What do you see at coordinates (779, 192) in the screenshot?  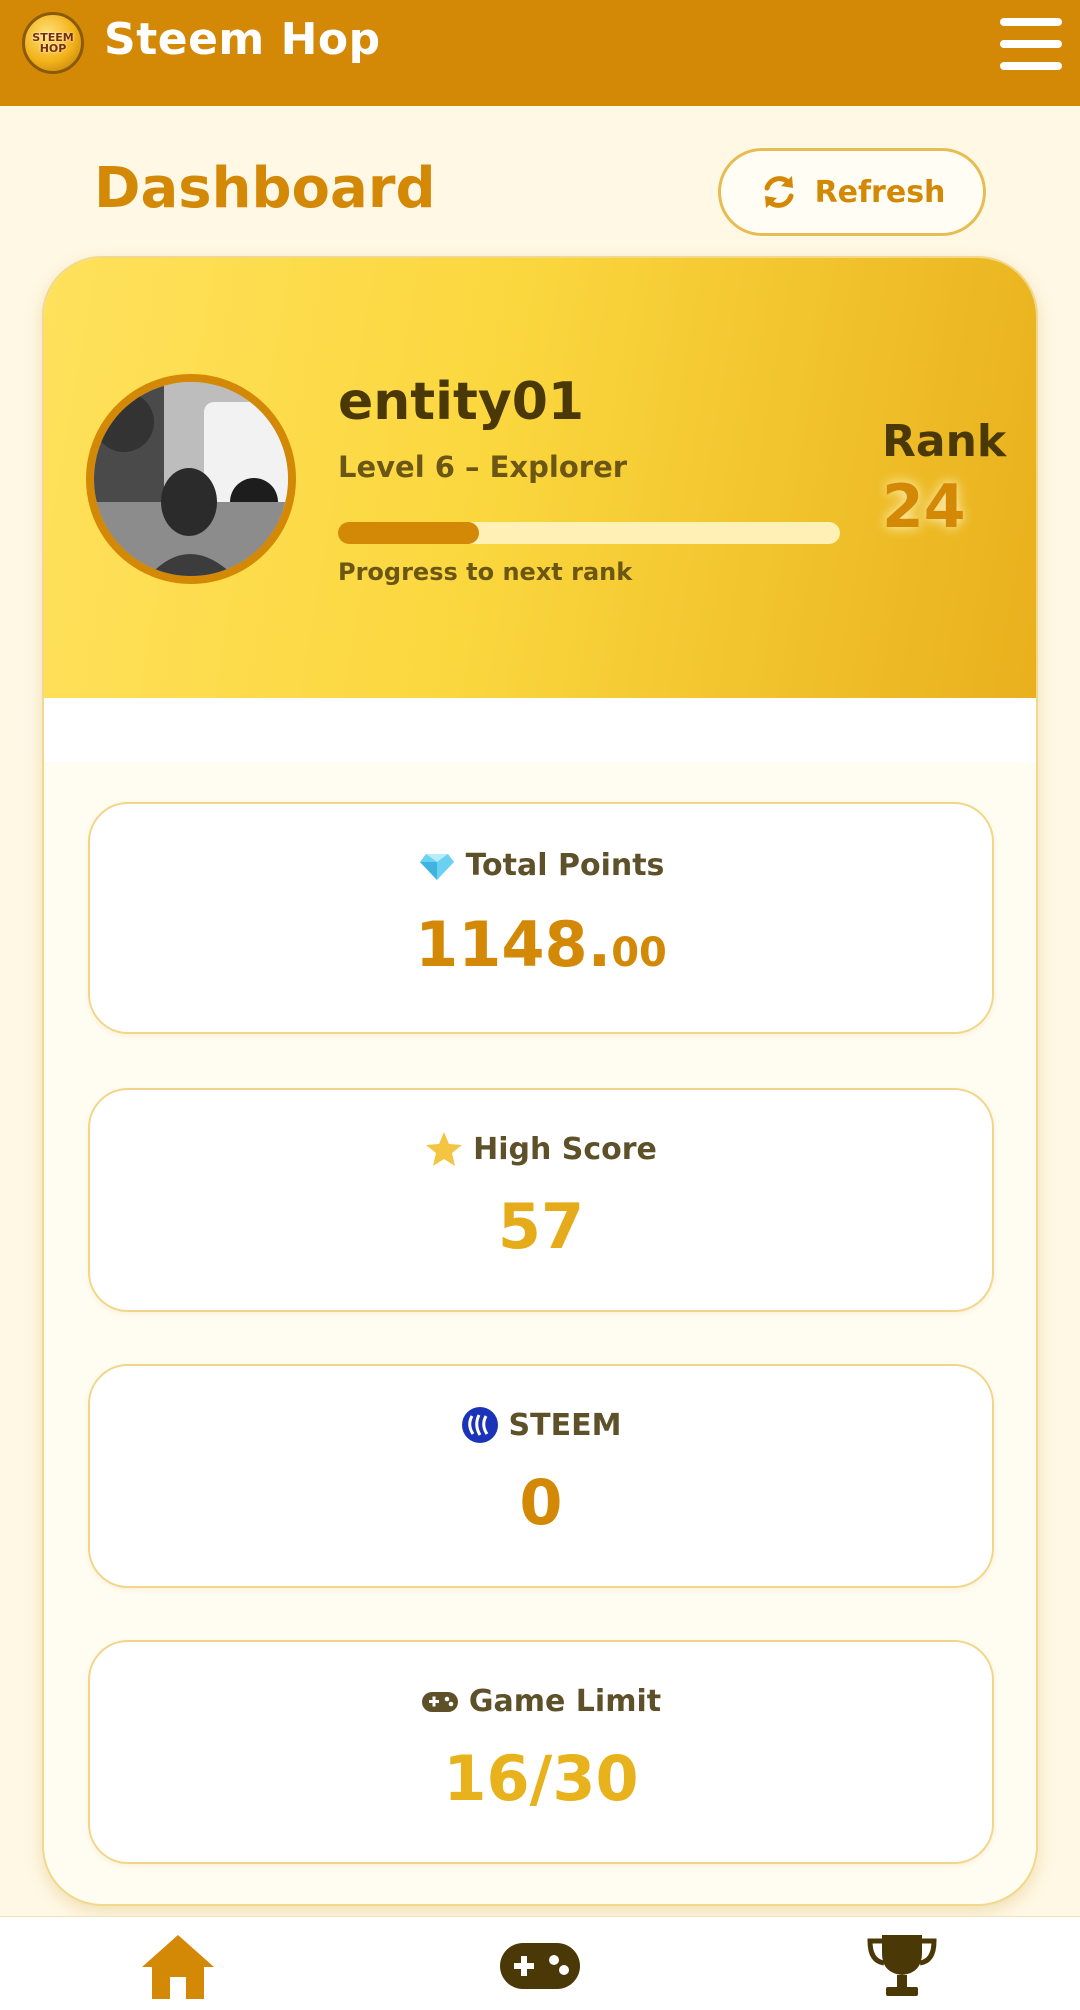 I see `refresh-icon` at bounding box center [779, 192].